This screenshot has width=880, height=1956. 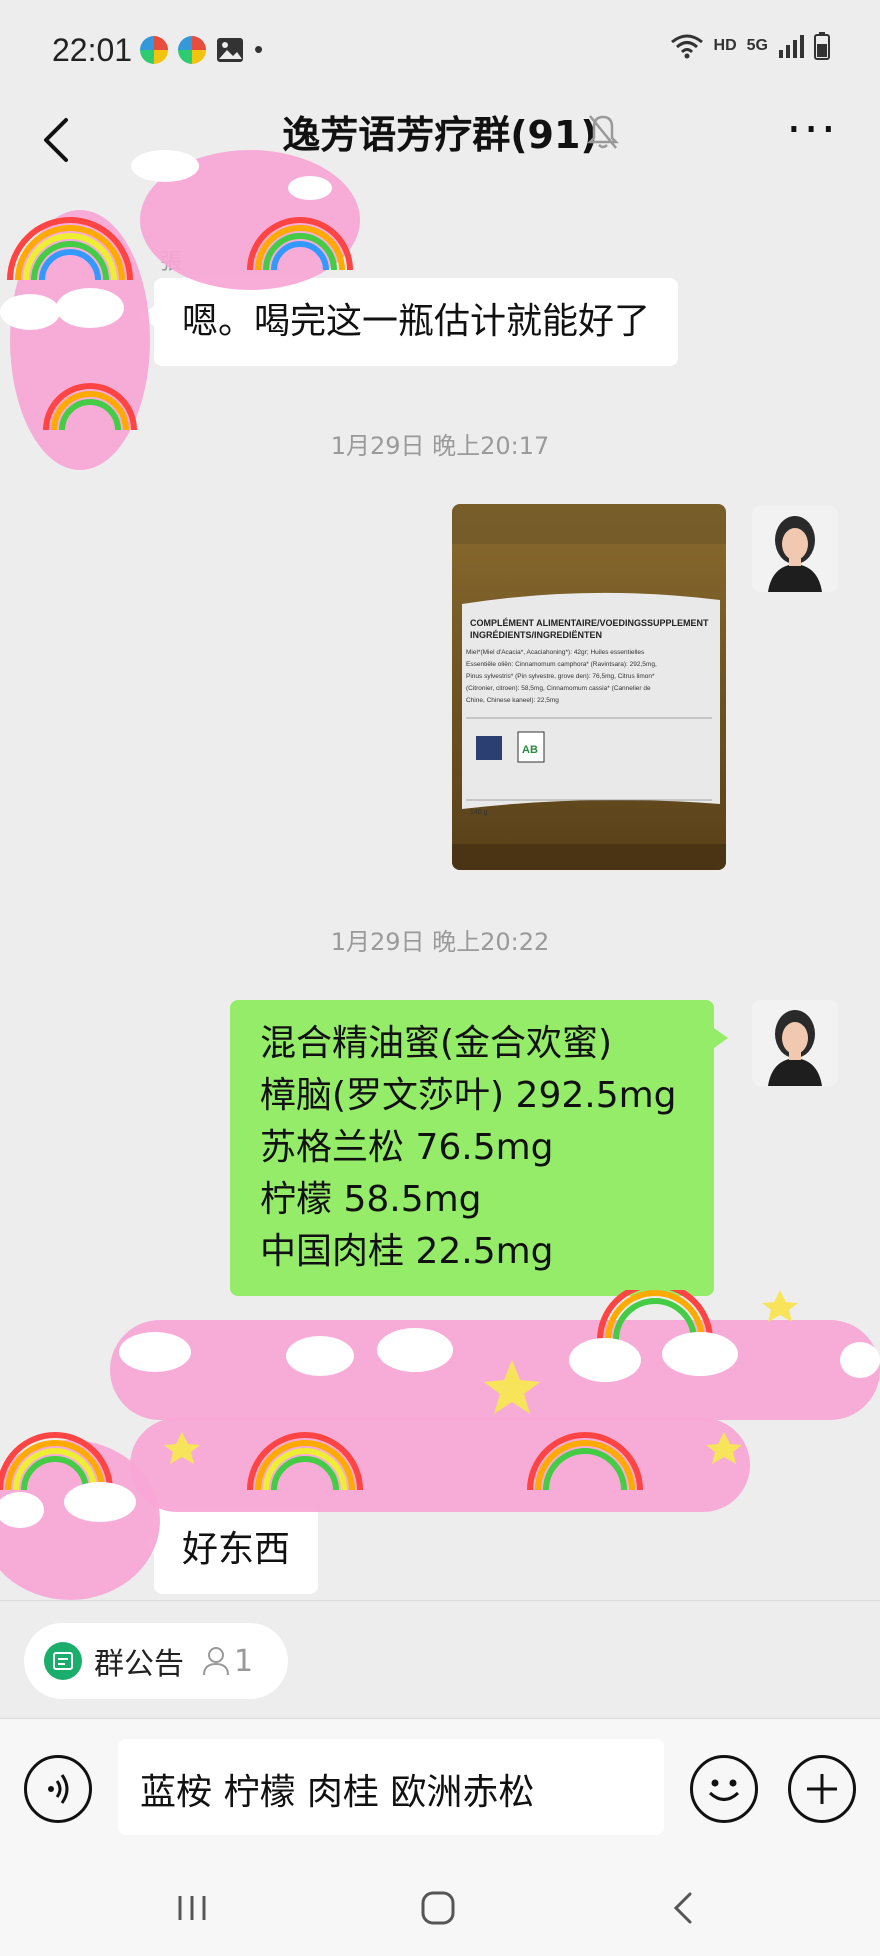 What do you see at coordinates (757, 45) in the screenshot?
I see `network-gen-label: 5G` at bounding box center [757, 45].